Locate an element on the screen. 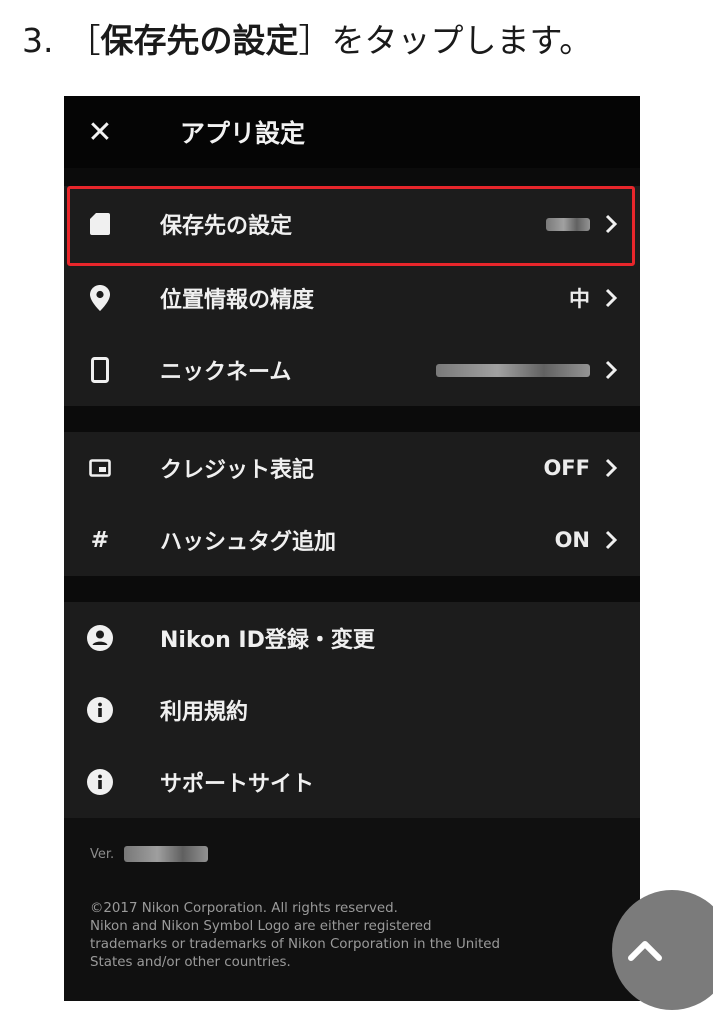  version-label: Ver. is located at coordinates (102, 854).